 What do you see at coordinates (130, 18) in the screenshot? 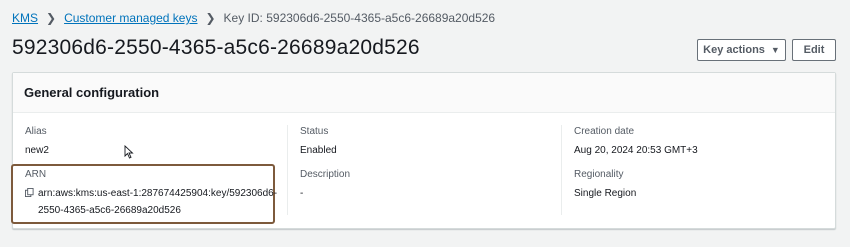
I see `breadcrumb-customer-managed-keys: Customer managed keys` at bounding box center [130, 18].